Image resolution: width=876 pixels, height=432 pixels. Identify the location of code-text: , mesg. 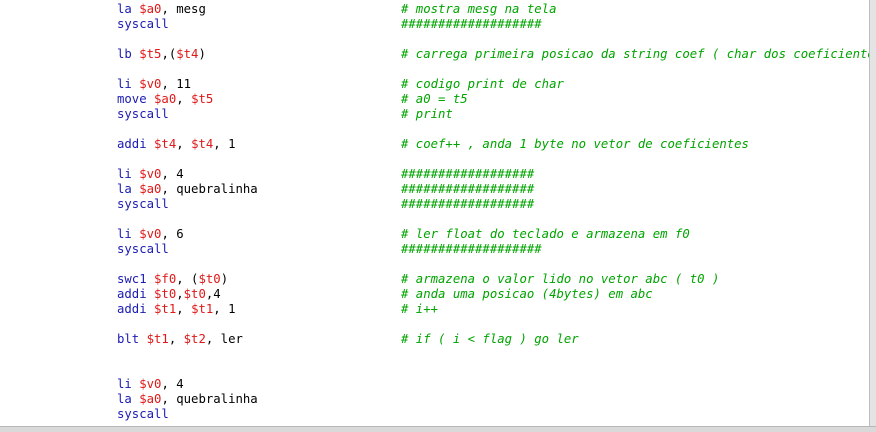
(183, 9).